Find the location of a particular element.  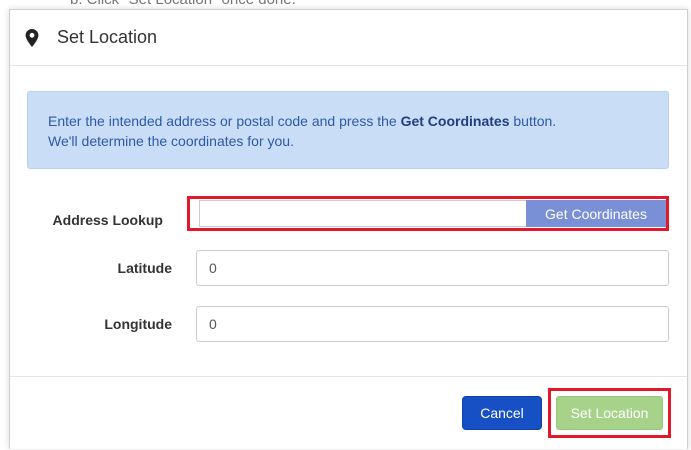

info-text-end: button. is located at coordinates (533, 121).